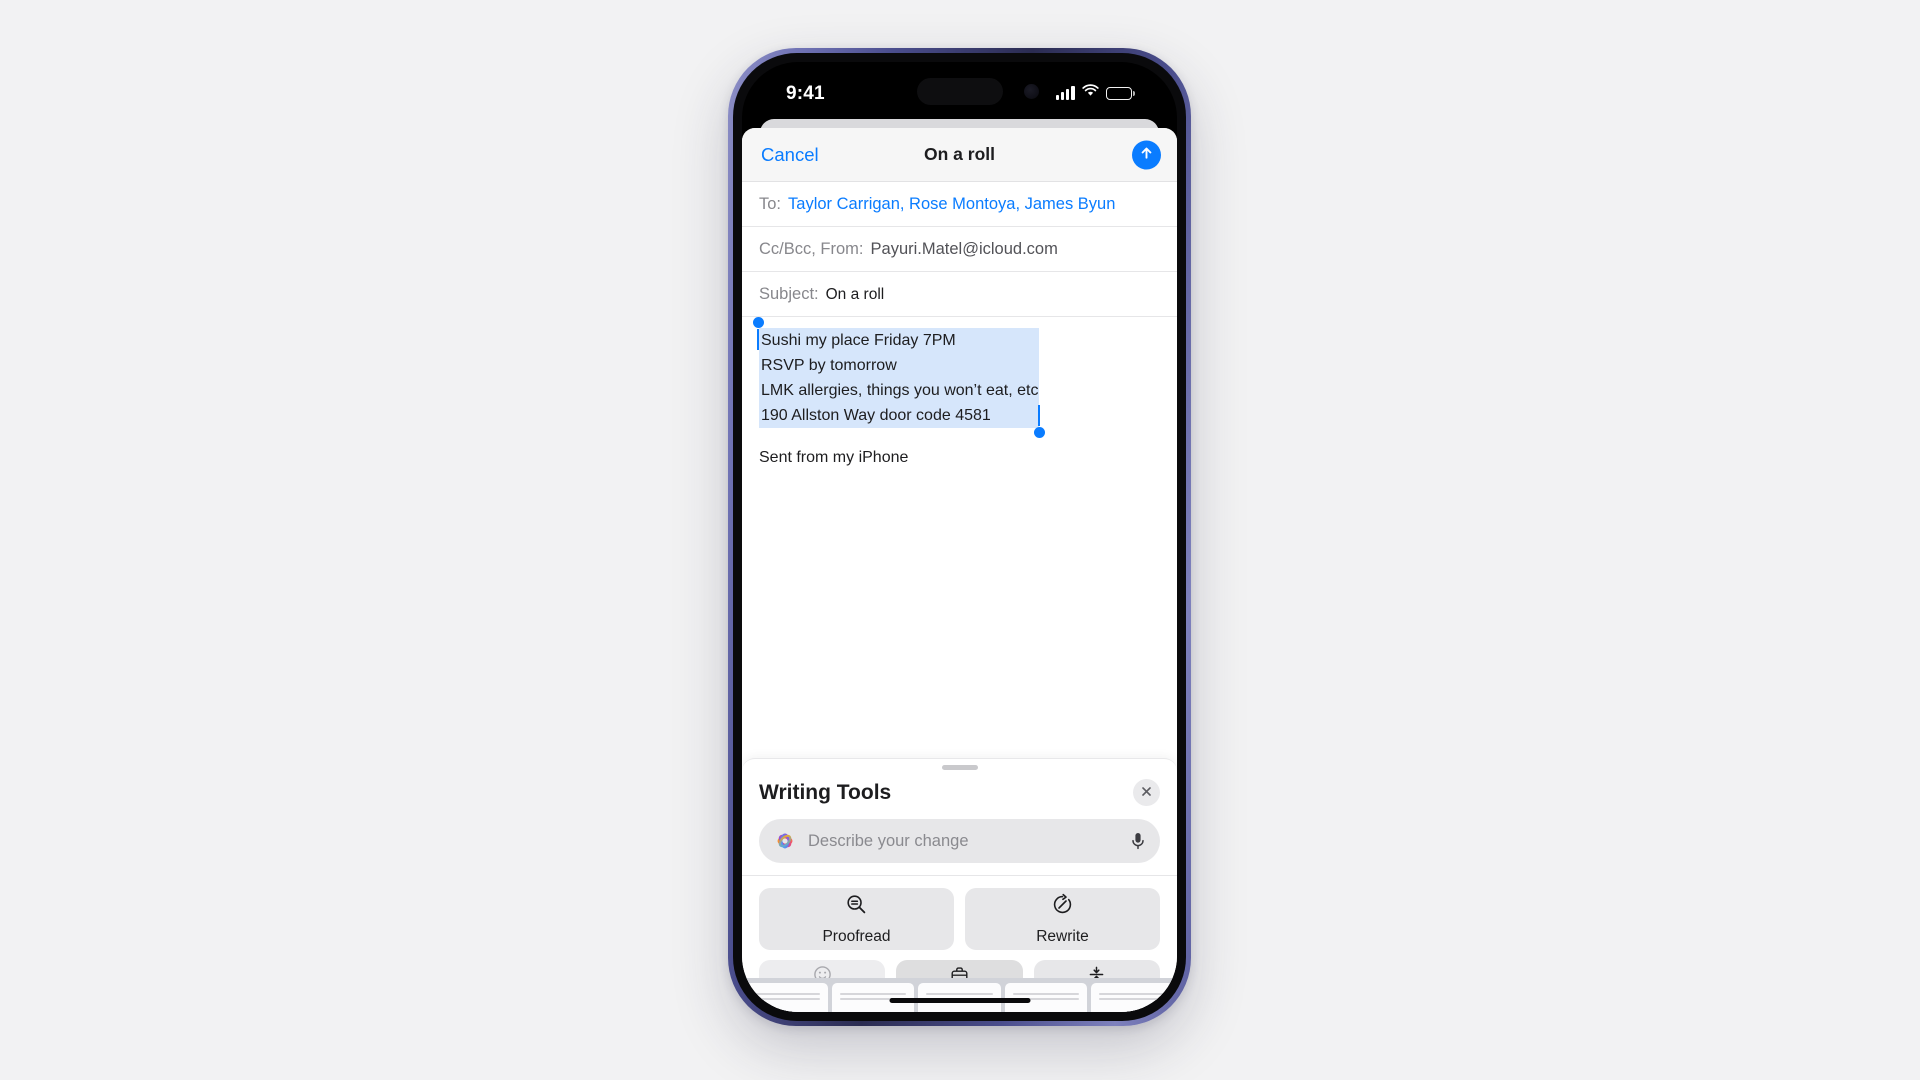 Image resolution: width=1920 pixels, height=1080 pixels. I want to click on send-button, so click(1146, 154).